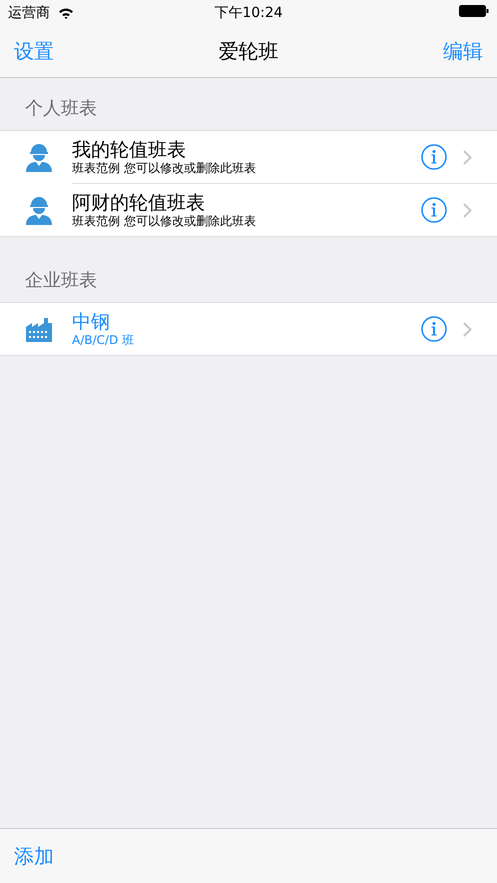 Image resolution: width=497 pixels, height=883 pixels. Describe the element at coordinates (29, 13) in the screenshot. I see `carrier-name: 运营商` at that location.